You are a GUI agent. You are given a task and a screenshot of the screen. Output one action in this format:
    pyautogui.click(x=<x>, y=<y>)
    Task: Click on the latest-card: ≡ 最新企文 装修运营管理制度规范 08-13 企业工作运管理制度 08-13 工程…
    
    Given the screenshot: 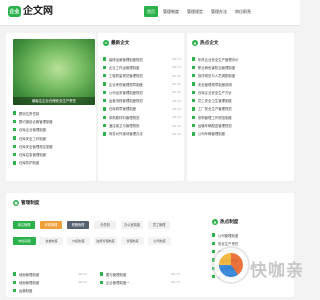 What is the action you would take?
    pyautogui.click(x=141, y=107)
    